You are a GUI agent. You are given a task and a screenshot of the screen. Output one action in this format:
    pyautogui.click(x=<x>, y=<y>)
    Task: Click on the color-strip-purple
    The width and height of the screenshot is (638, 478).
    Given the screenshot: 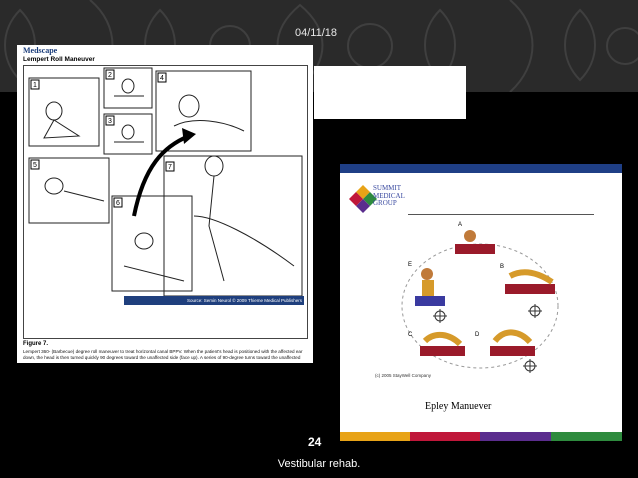 What is the action you would take?
    pyautogui.click(x=515, y=436)
    